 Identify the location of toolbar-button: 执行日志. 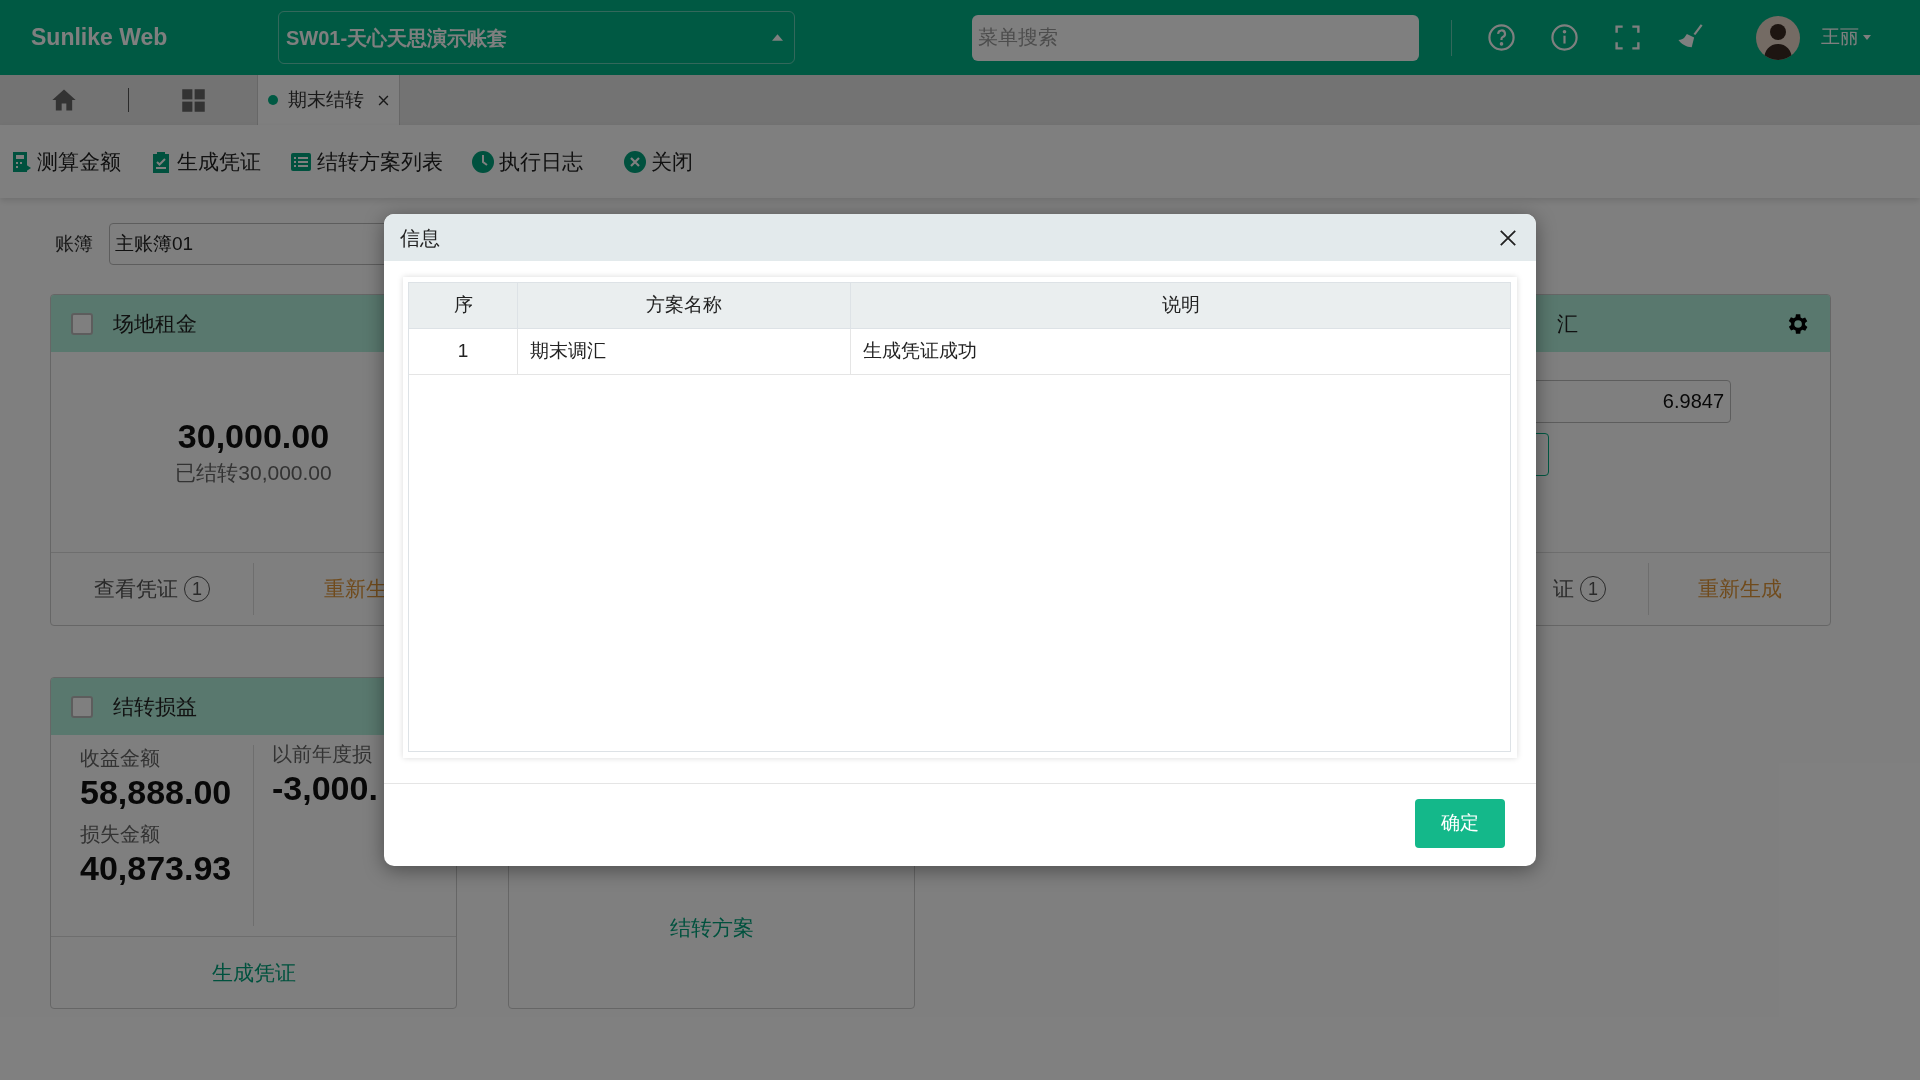
(527, 161).